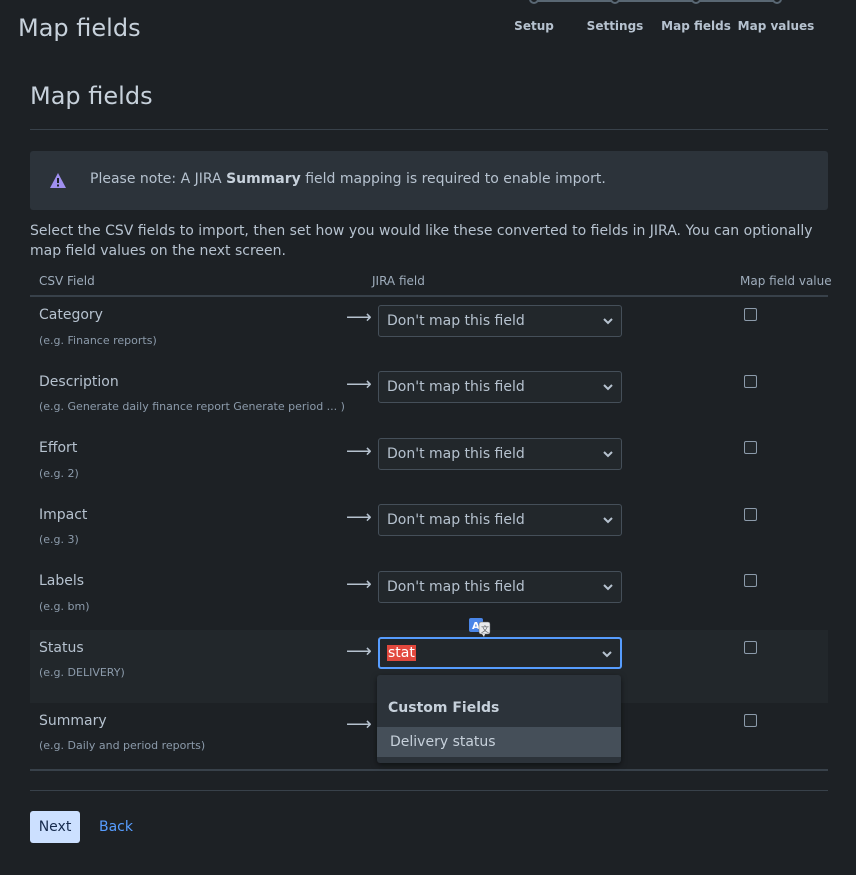  Describe the element at coordinates (158, 179) in the screenshot. I see `notice-prefix: Please note: A JIRA` at that location.